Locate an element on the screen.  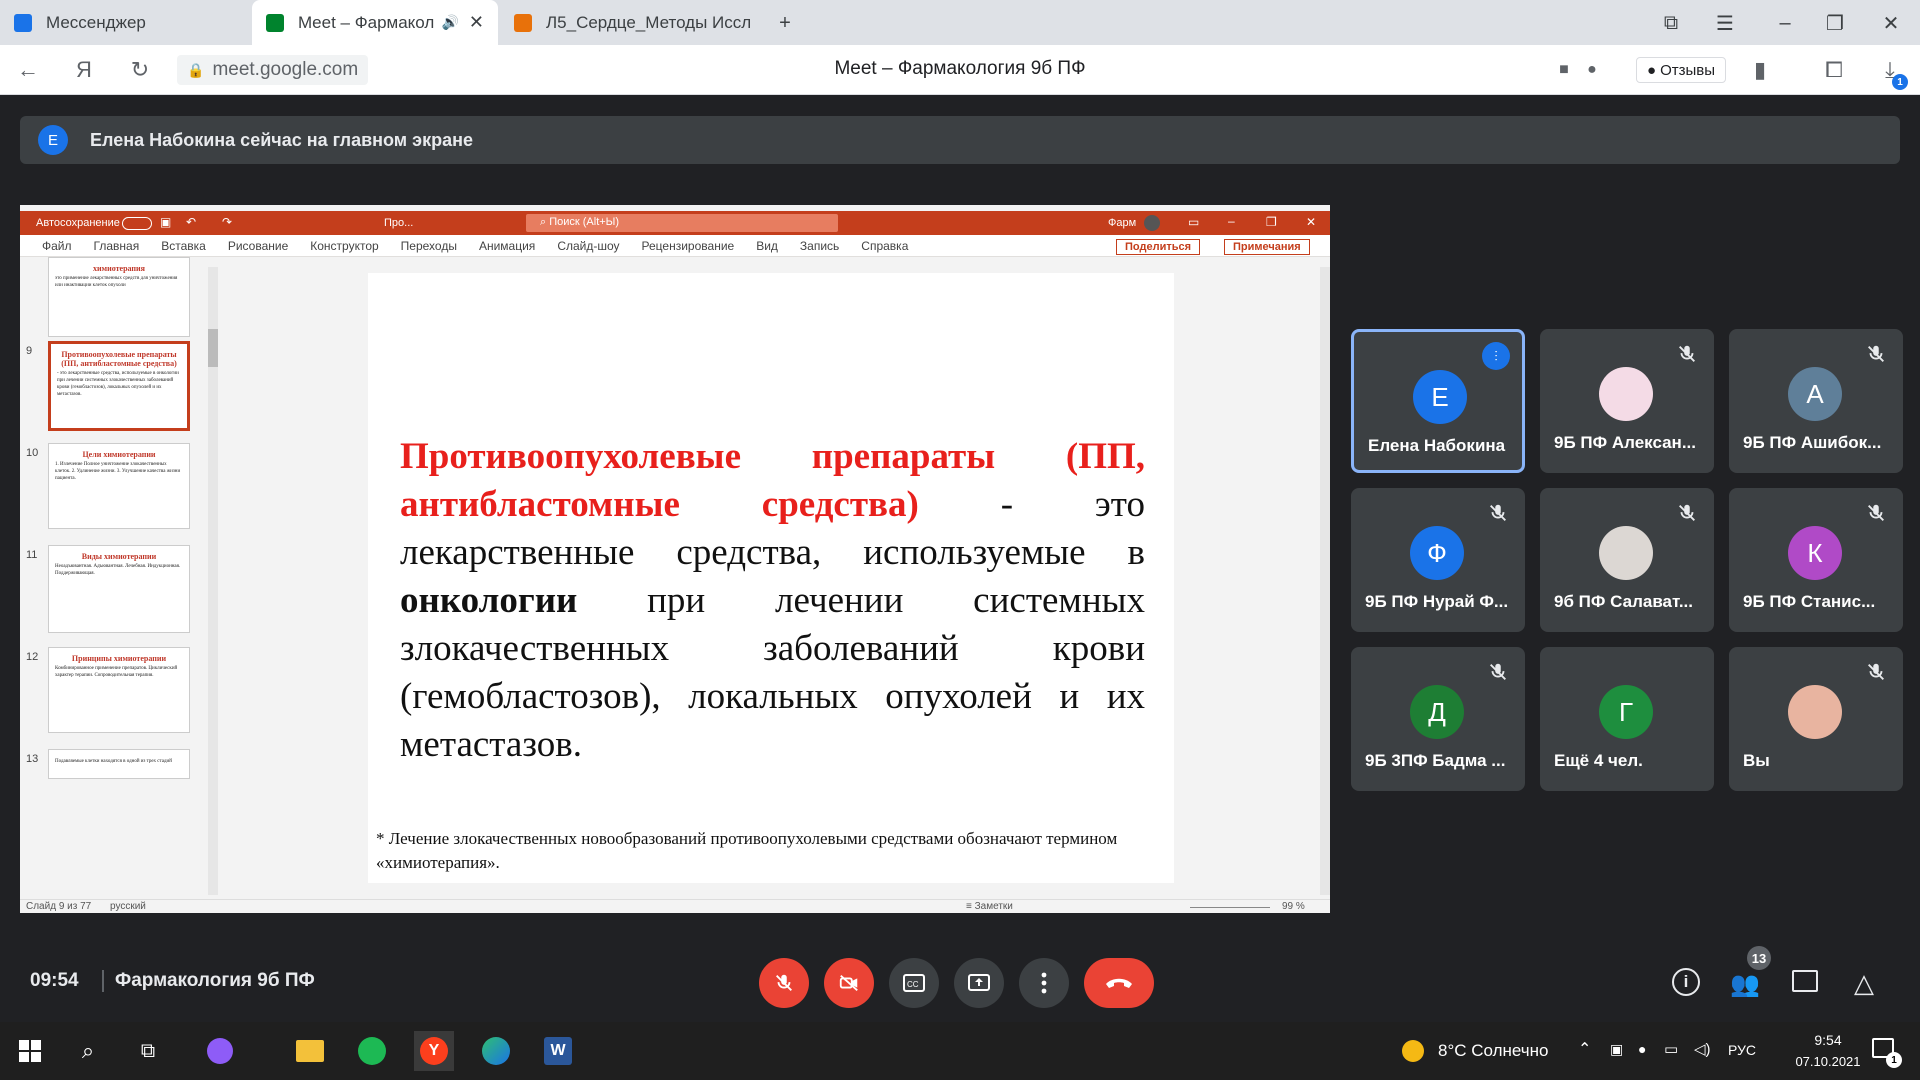
chat-icon is located at coordinates (1805, 981).